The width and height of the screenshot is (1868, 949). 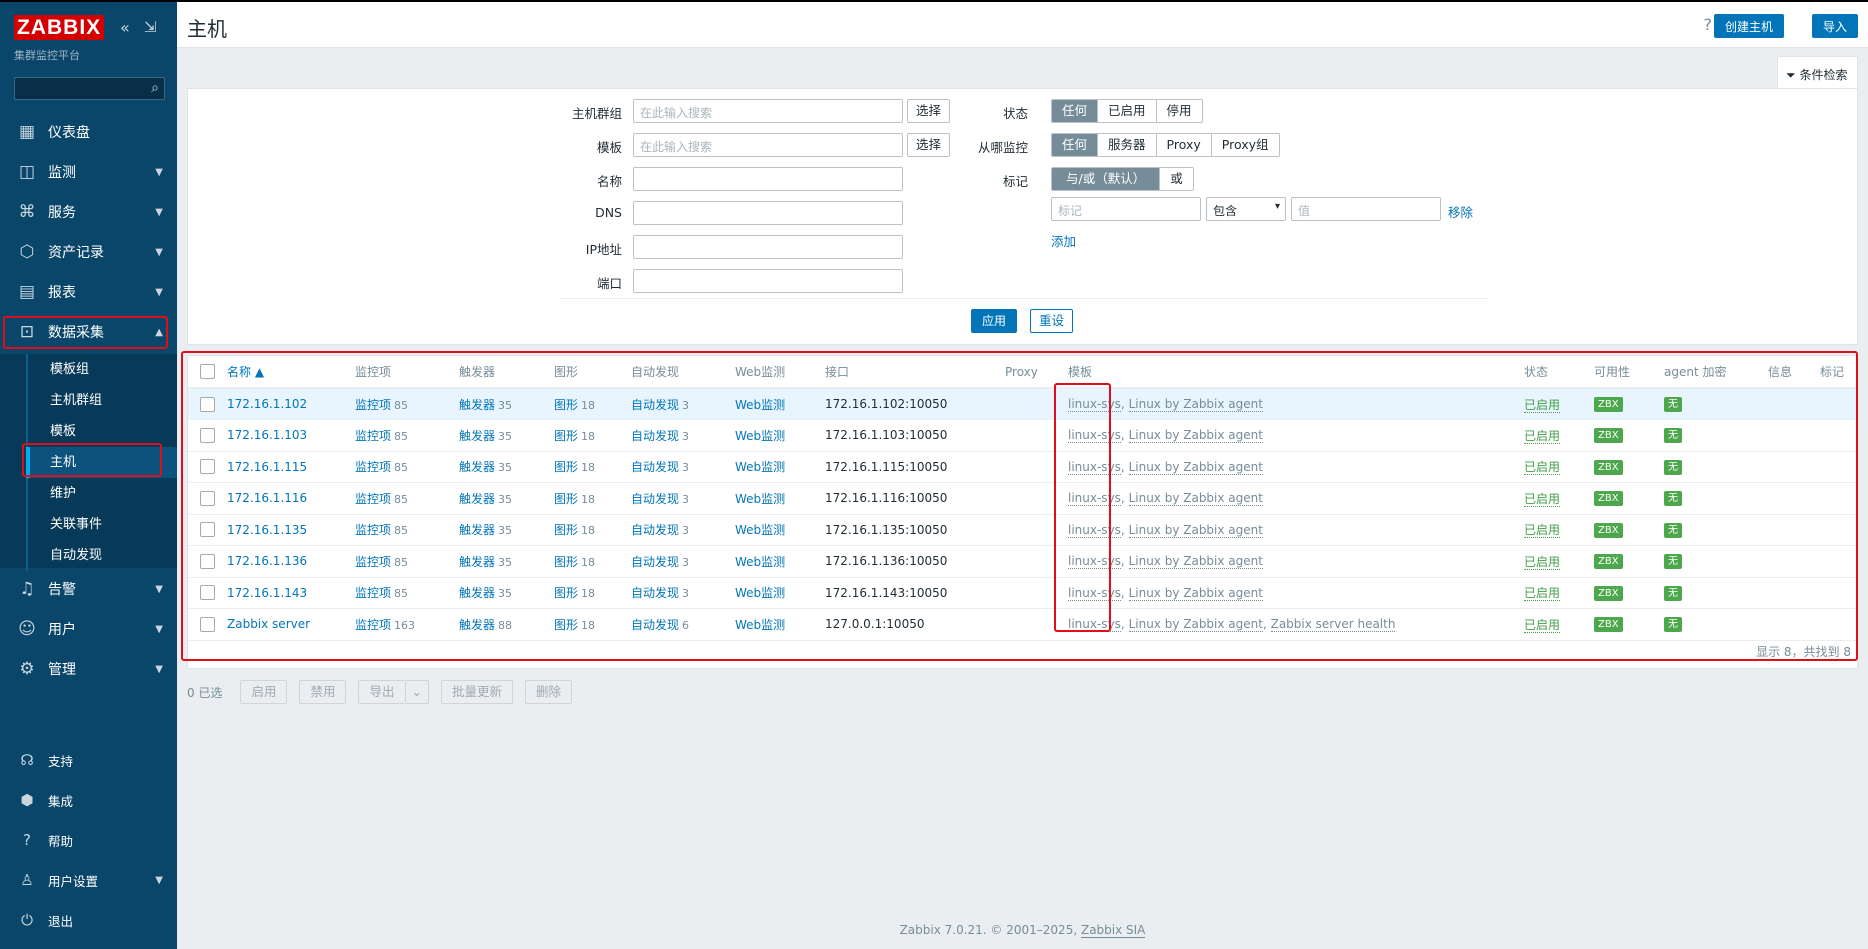 I want to click on menu-reports: ▤ 报表 ▼, so click(x=88, y=292).